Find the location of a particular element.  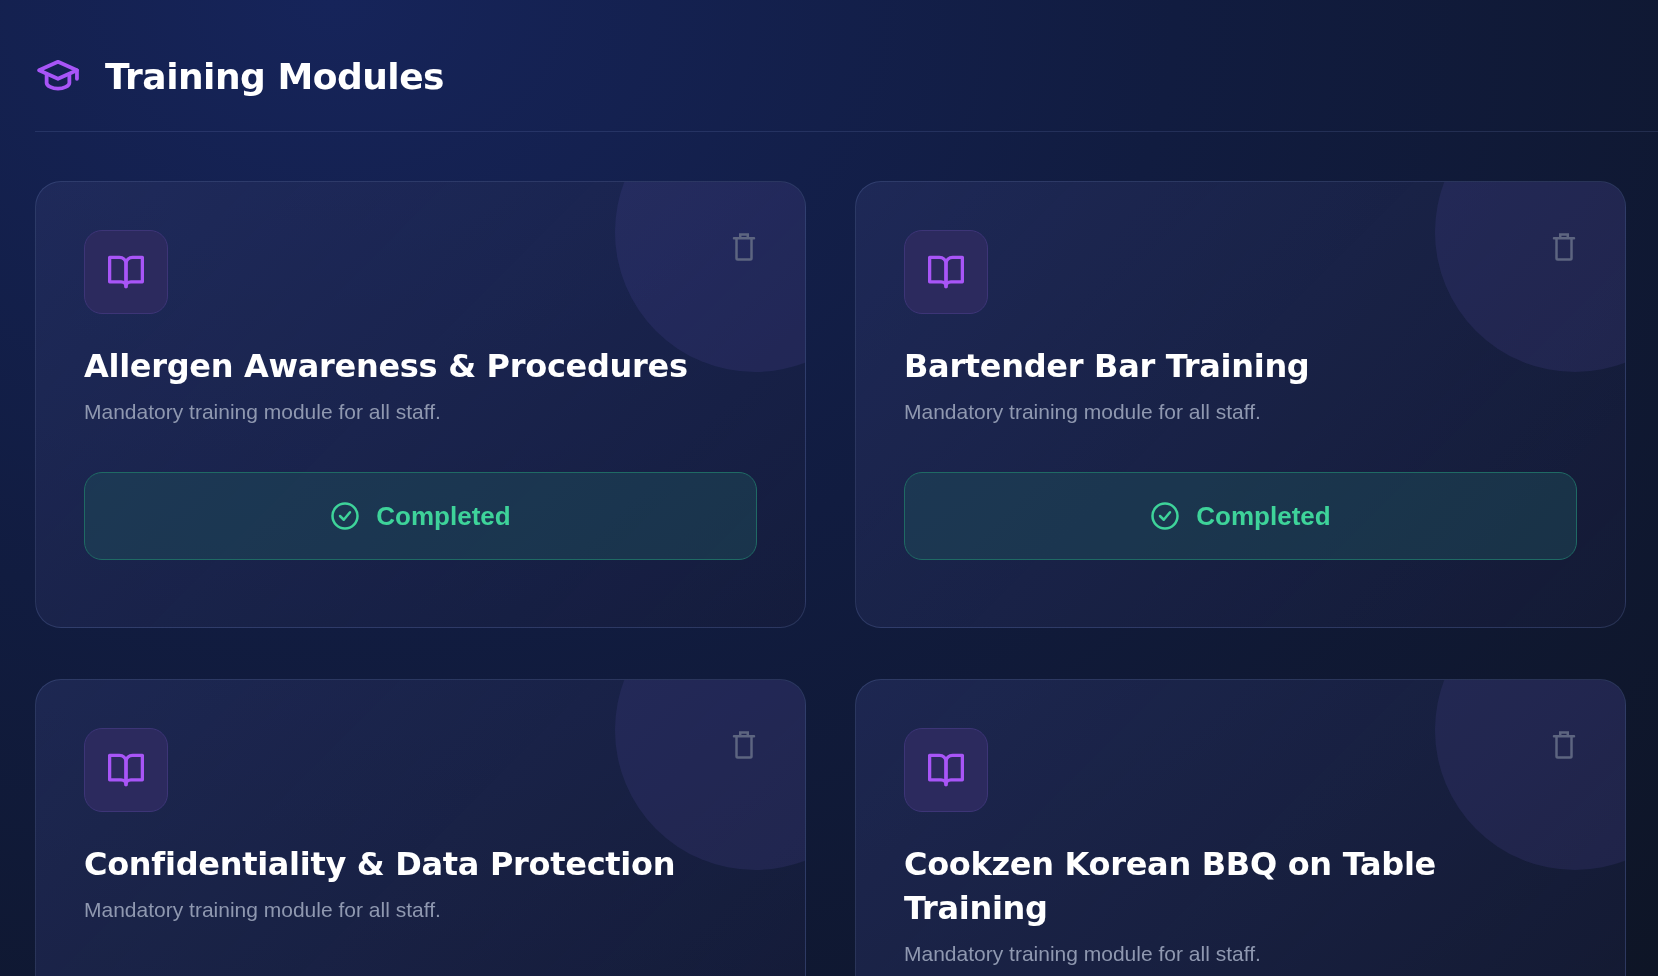

module-title: Bartender Bar Training is located at coordinates (1107, 366).